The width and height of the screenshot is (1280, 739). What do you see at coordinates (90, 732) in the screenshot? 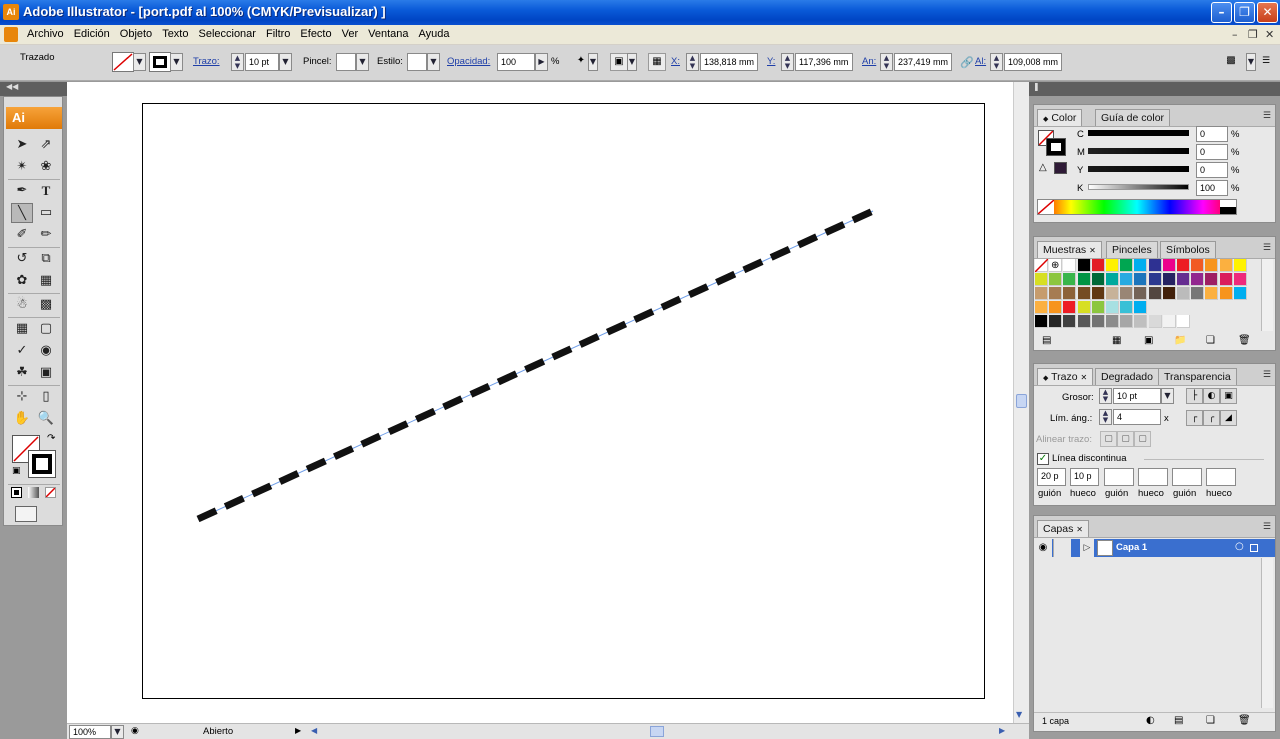
I see `zoom-field: 100%` at bounding box center [90, 732].